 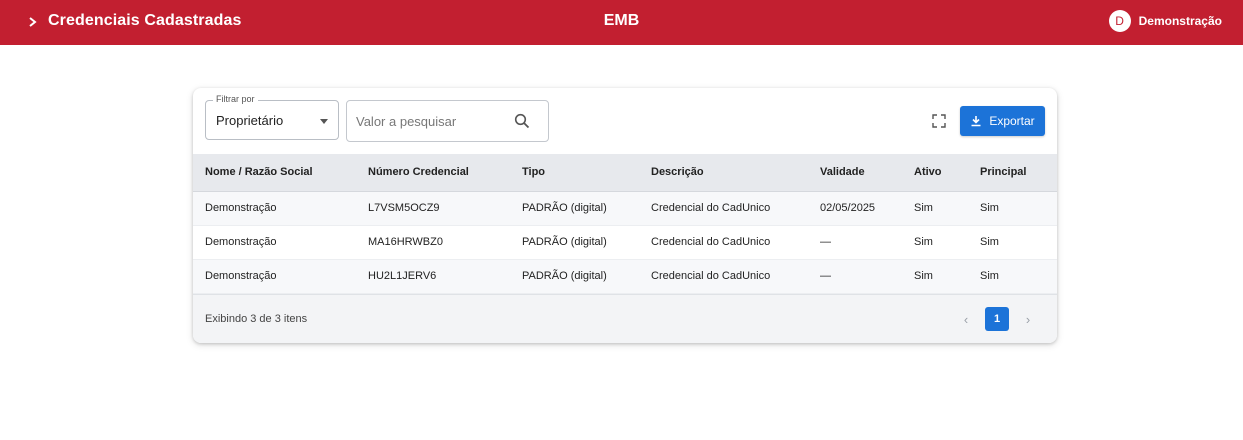 What do you see at coordinates (939, 121) in the screenshot?
I see `fullscreen-icon` at bounding box center [939, 121].